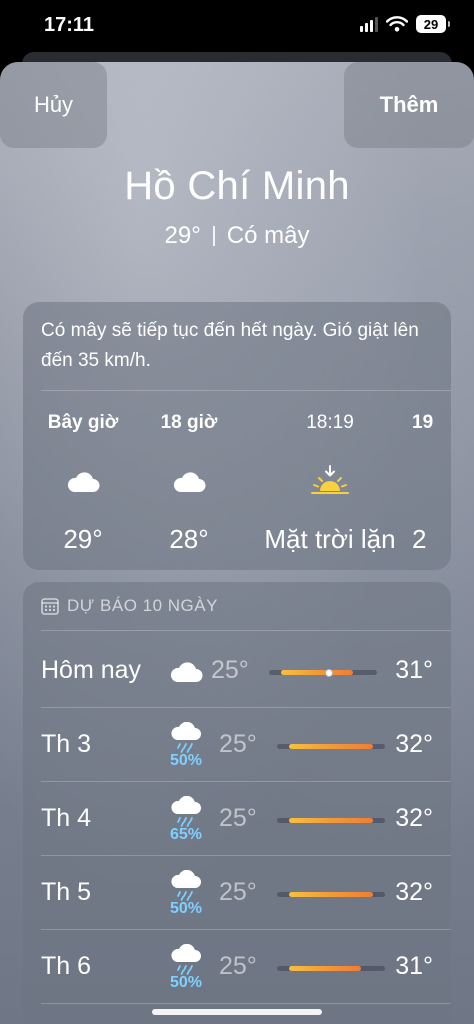 The height and width of the screenshot is (1024, 474). I want to click on hour-item: 18 giờ 28°, so click(189, 483).